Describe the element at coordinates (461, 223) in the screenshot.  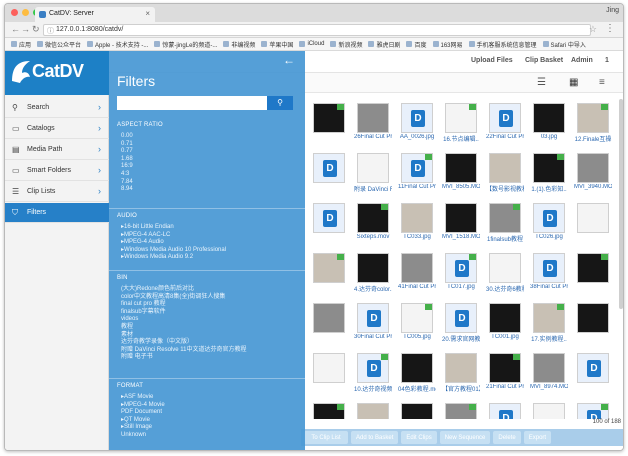
I see `clip-tile: MVI_1518.MO` at that location.